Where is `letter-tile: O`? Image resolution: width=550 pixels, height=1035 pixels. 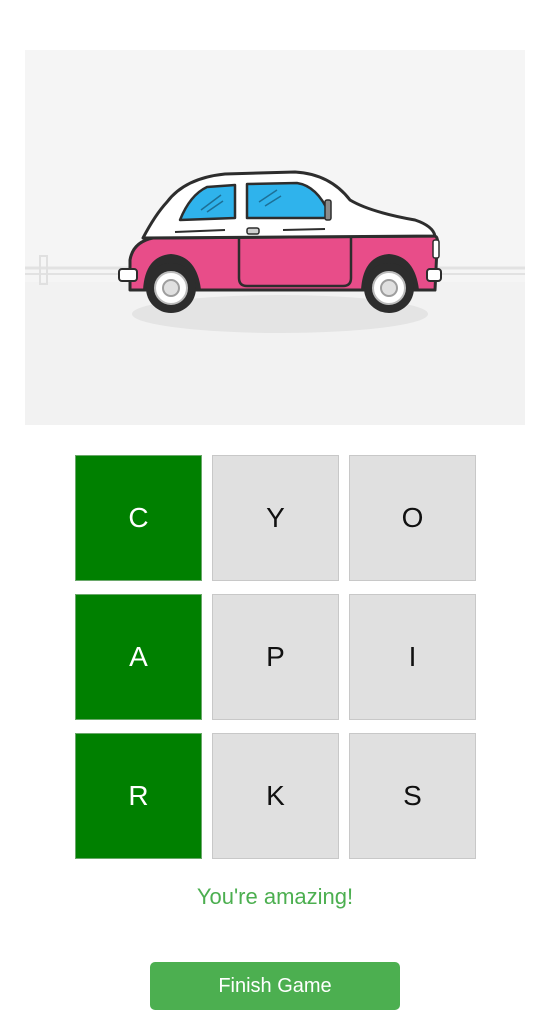 letter-tile: O is located at coordinates (412, 518).